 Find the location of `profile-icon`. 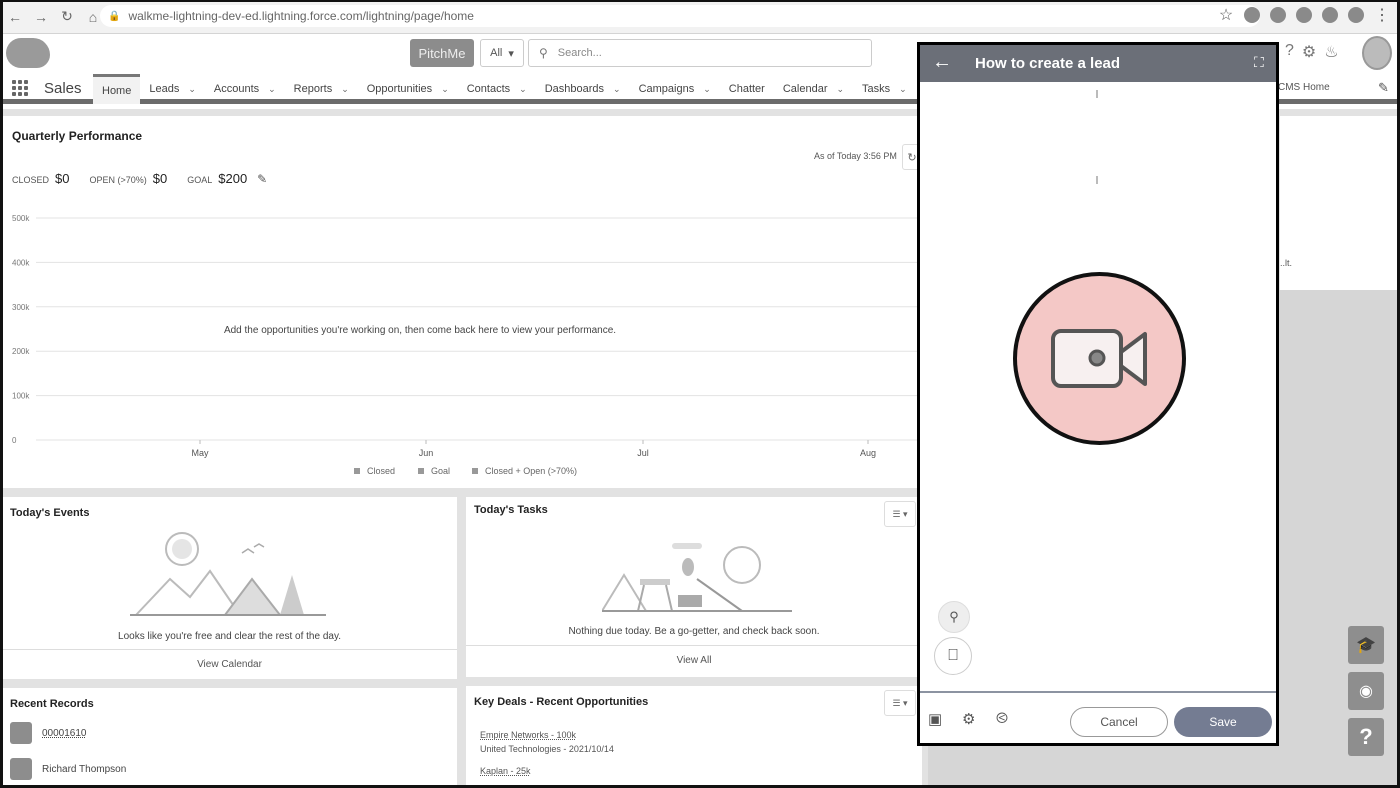

profile-icon is located at coordinates (1356, 15).